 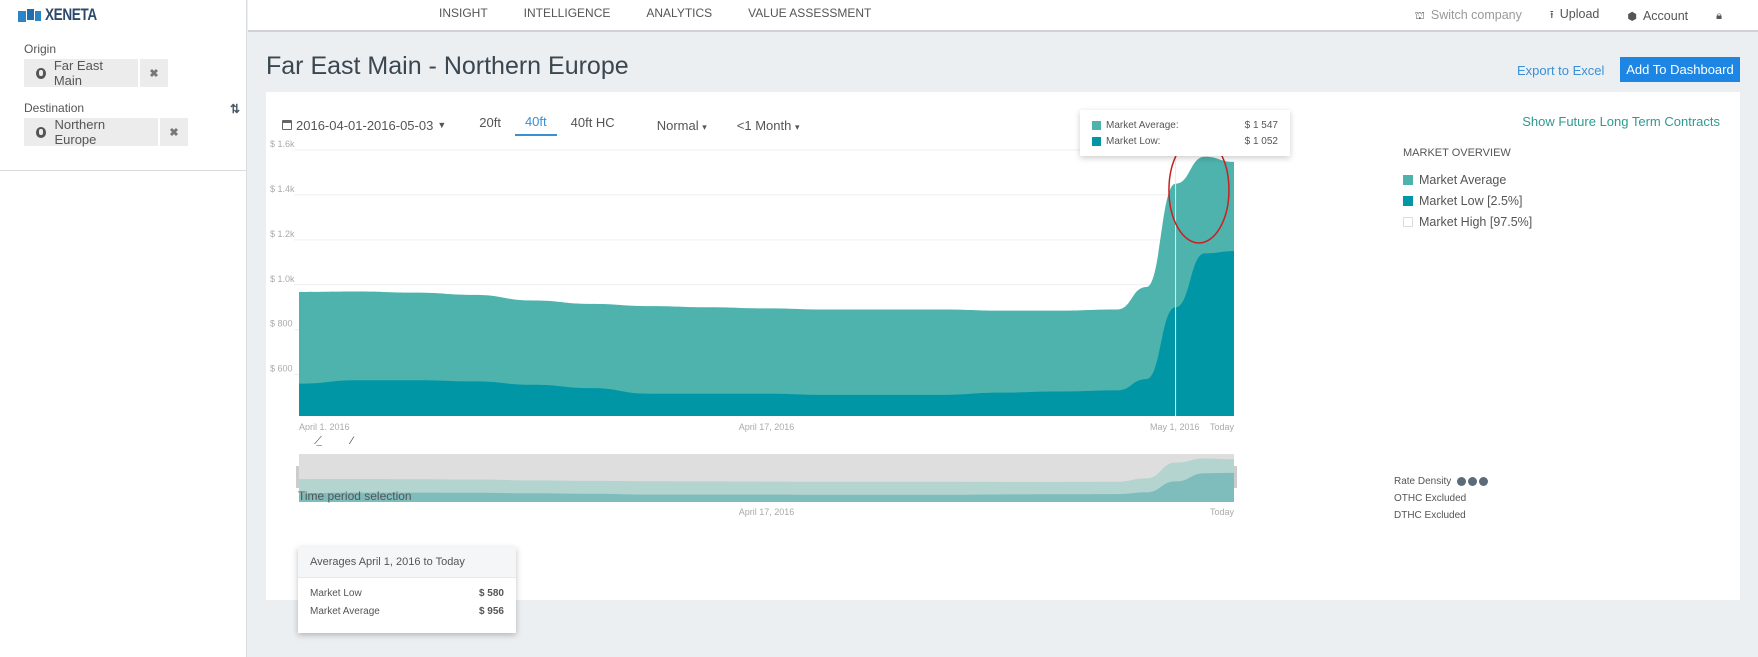 I want to click on dthc-status: DTHC Excluded, so click(x=1430, y=515).